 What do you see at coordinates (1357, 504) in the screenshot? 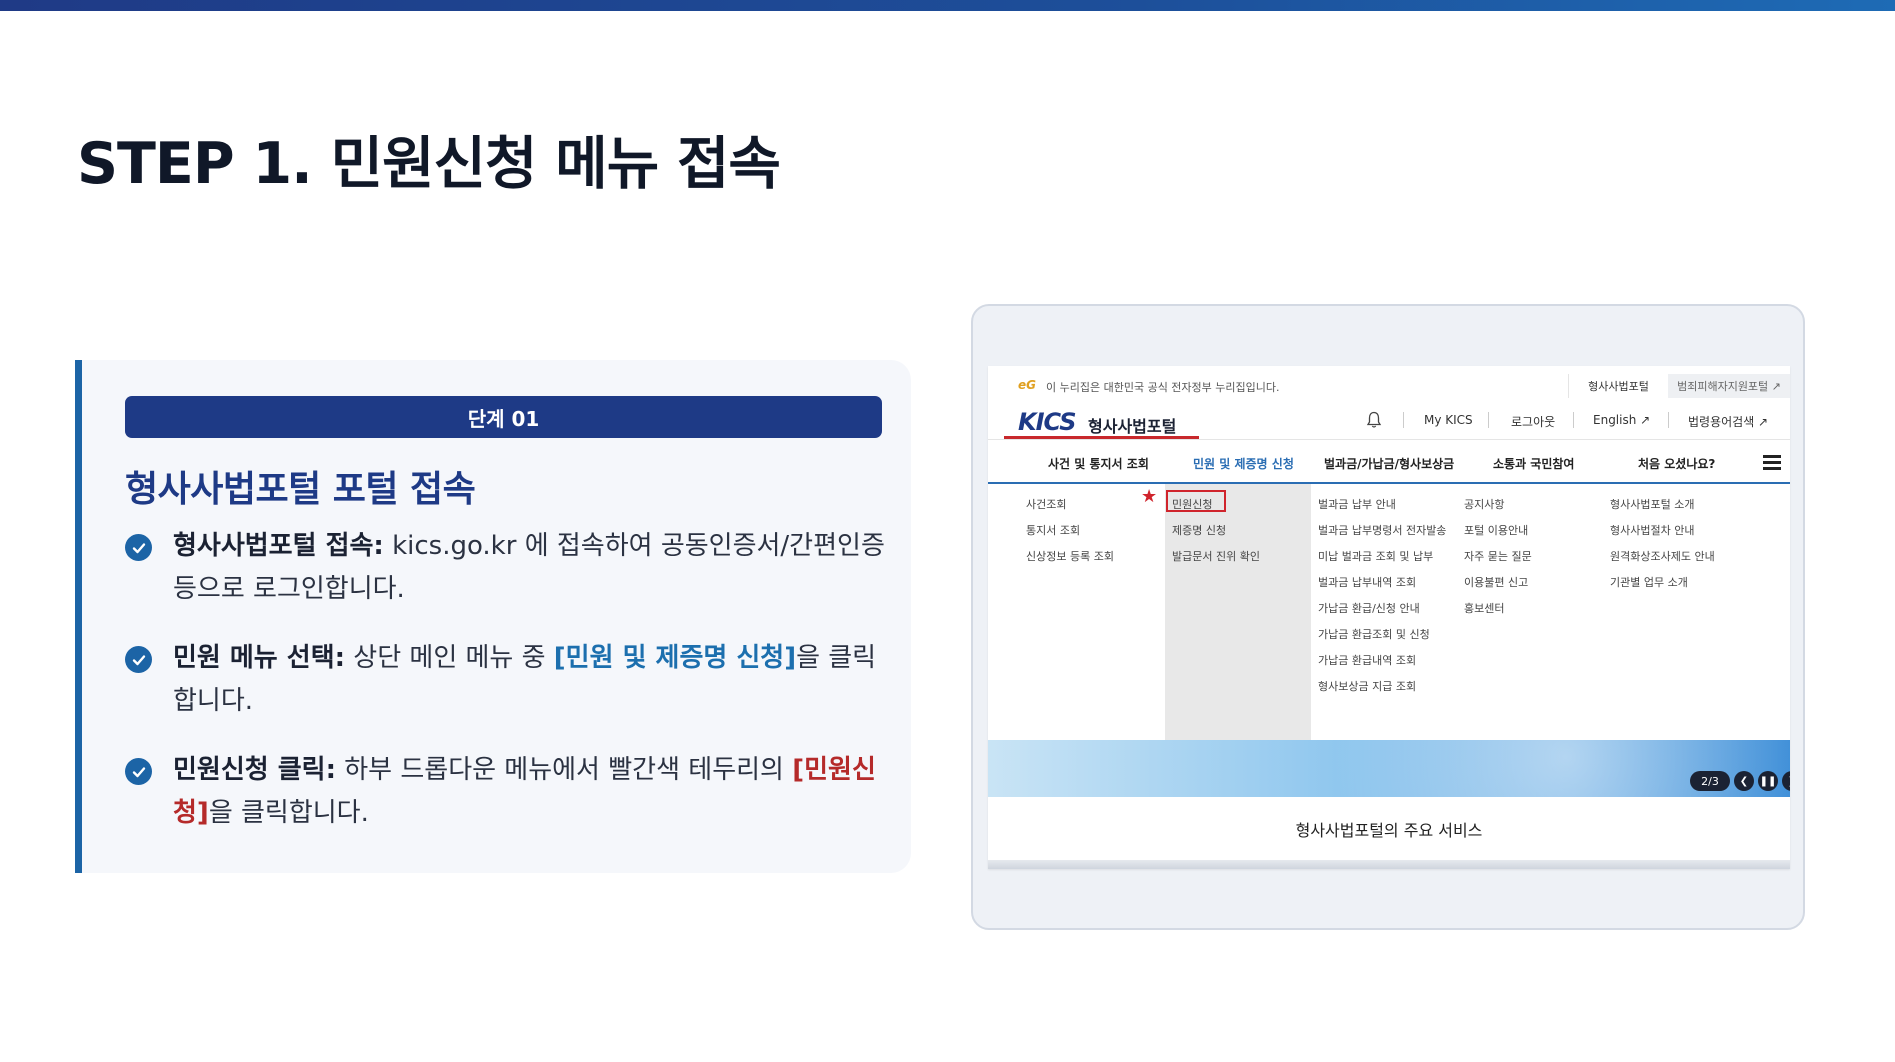
I see `menu-item: 벌과금 납부 안내` at bounding box center [1357, 504].